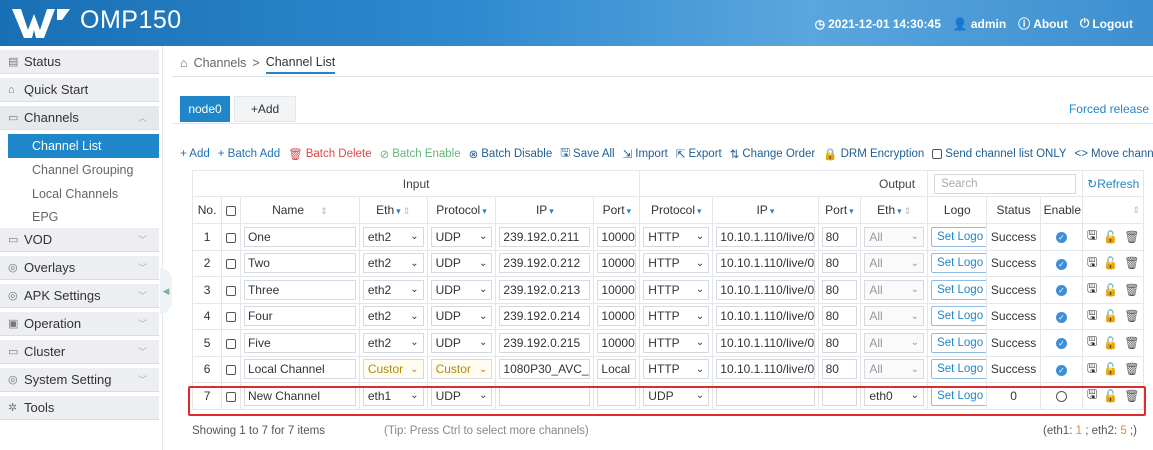  What do you see at coordinates (699, 154) in the screenshot?
I see `export-button: ⇱ Export` at bounding box center [699, 154].